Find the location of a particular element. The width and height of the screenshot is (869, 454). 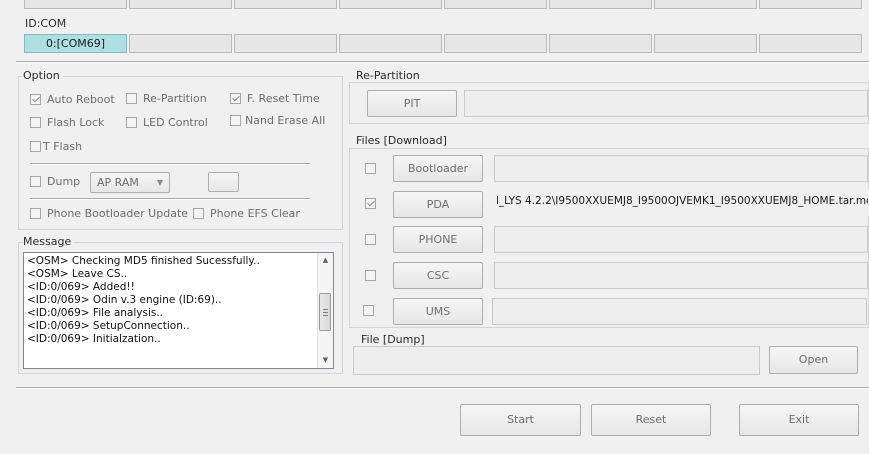

nand-erase-all-label: Nand Erase All is located at coordinates (285, 120).